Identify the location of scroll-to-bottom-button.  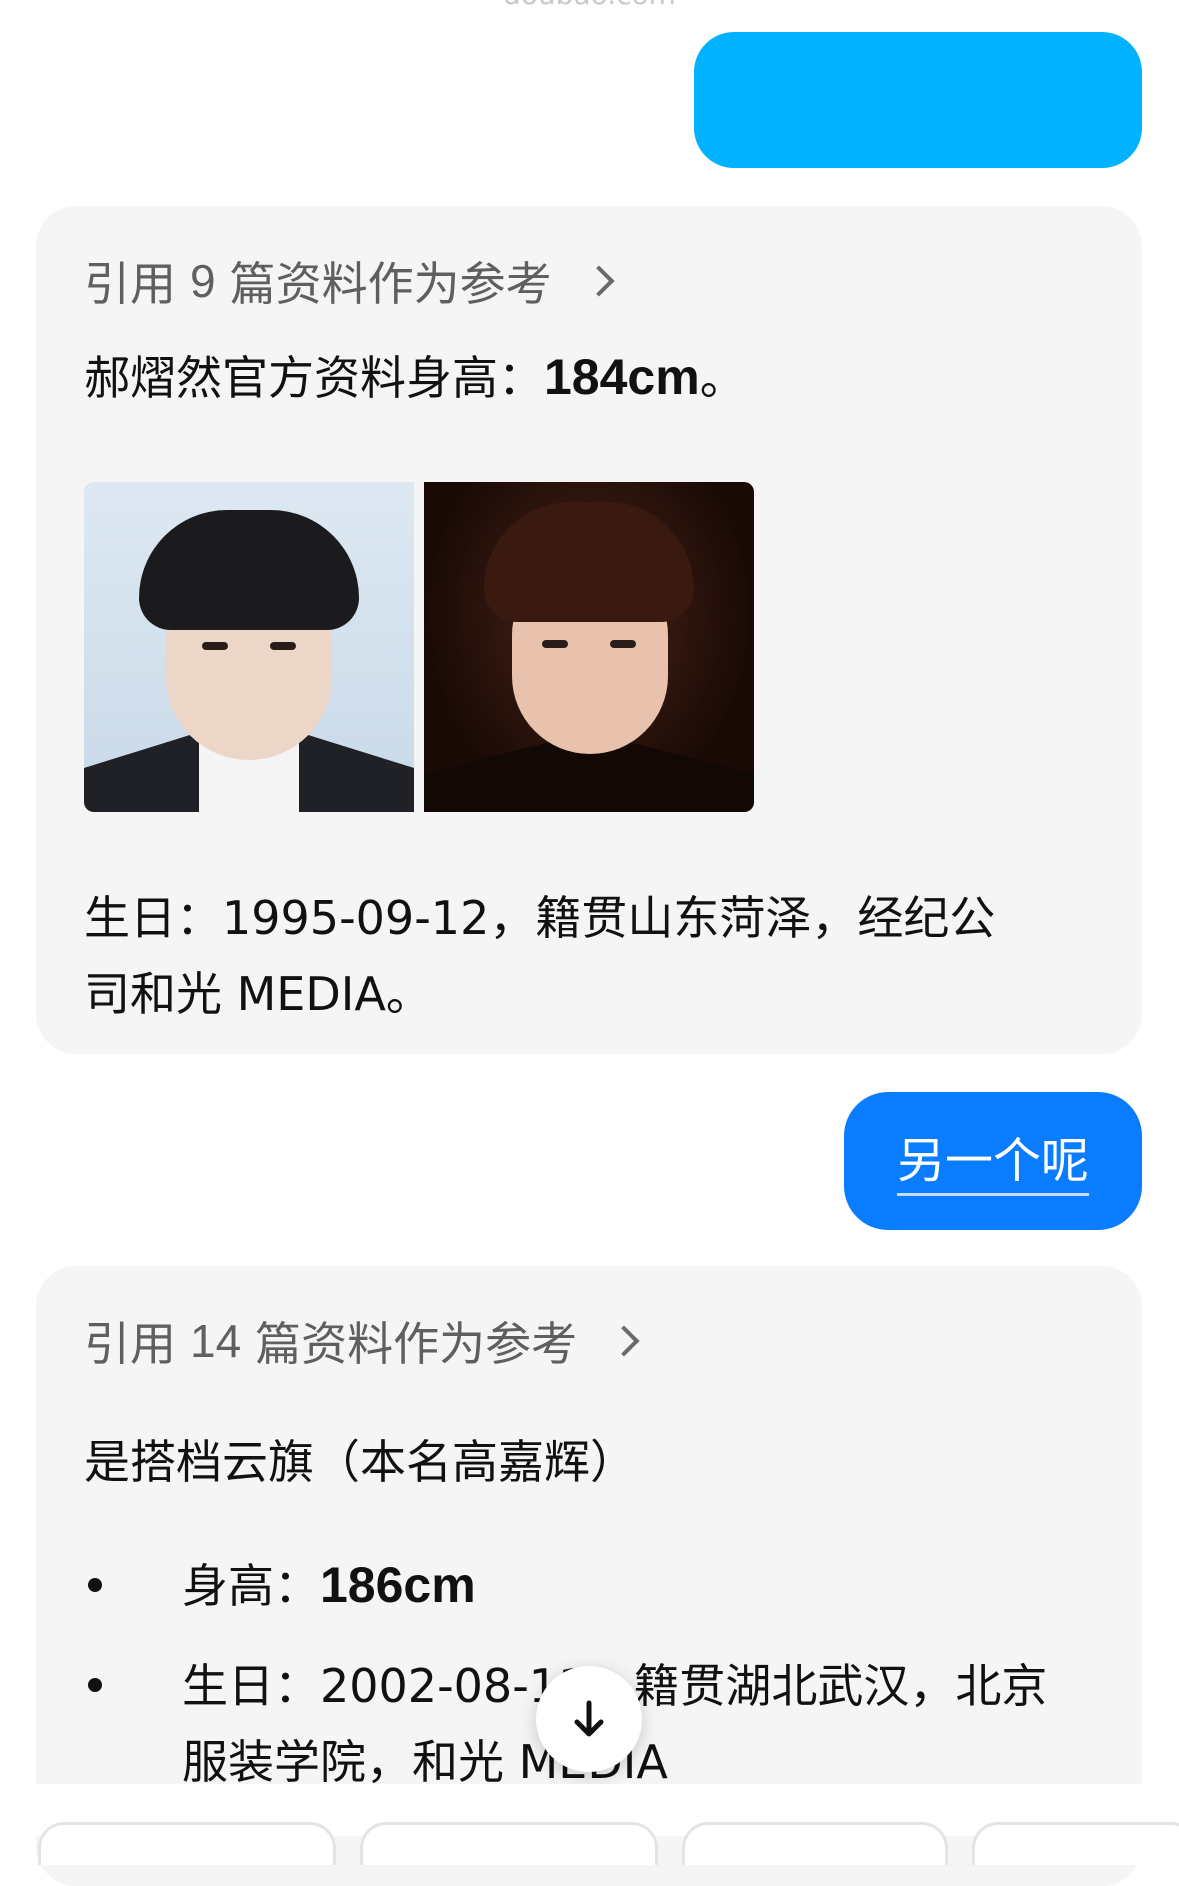
(589, 1719).